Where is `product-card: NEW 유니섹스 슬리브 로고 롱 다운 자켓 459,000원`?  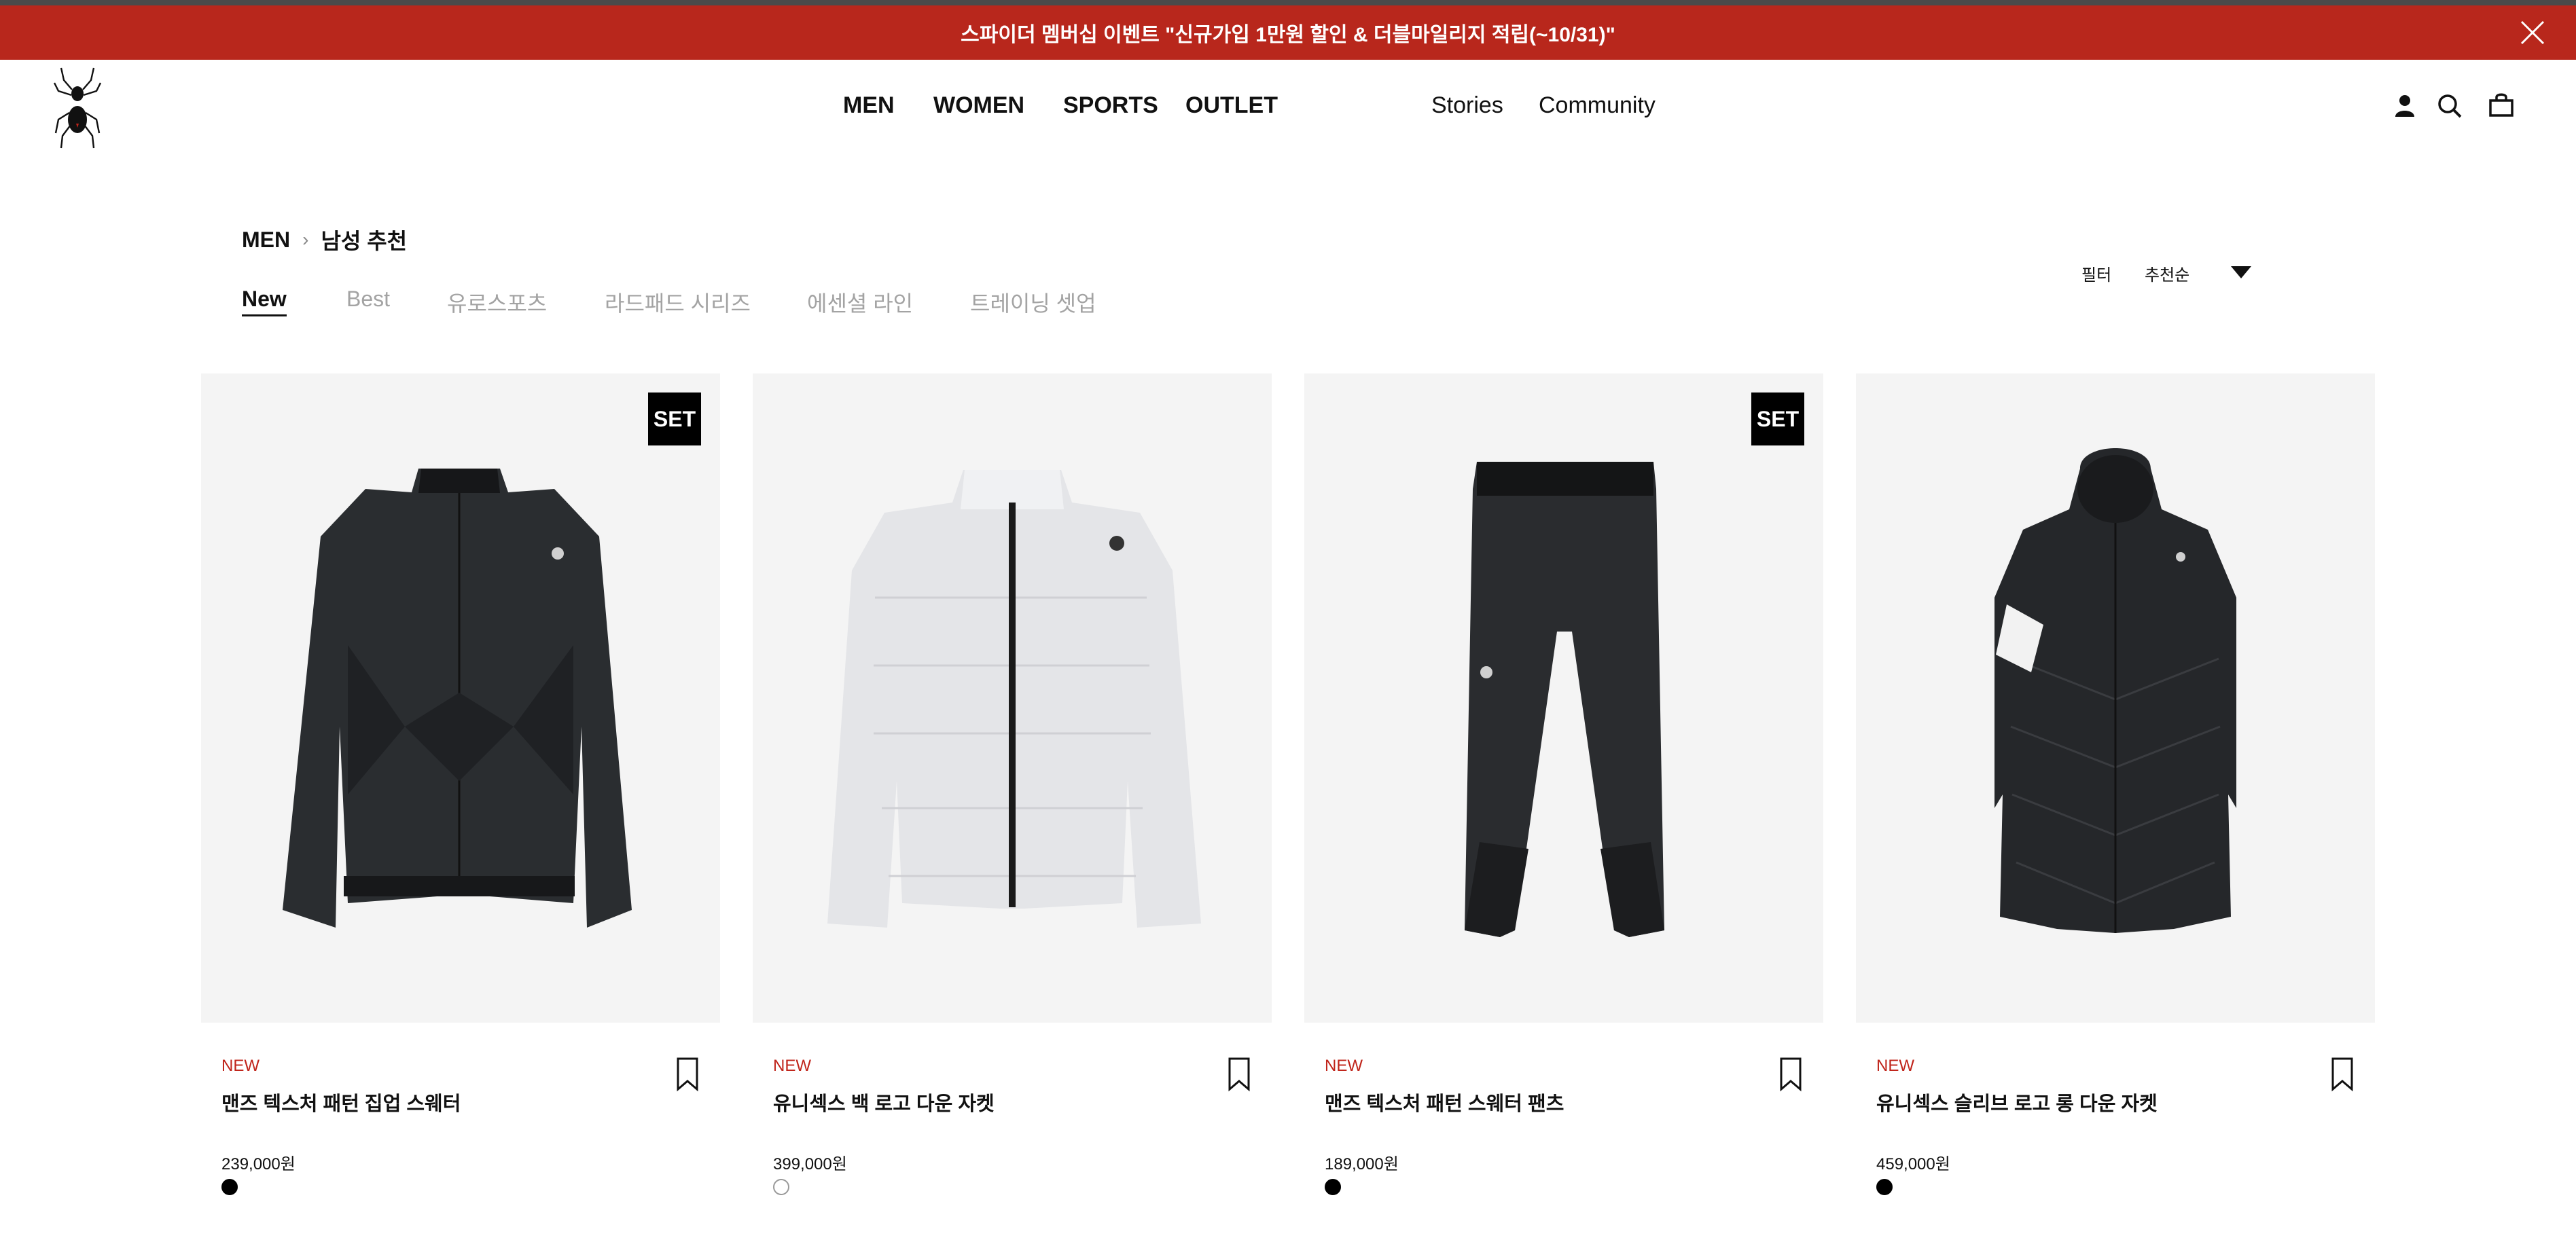
product-card: NEW 유니섹스 슬리브 로고 롱 다운 자켓 459,000원 is located at coordinates (2115, 814).